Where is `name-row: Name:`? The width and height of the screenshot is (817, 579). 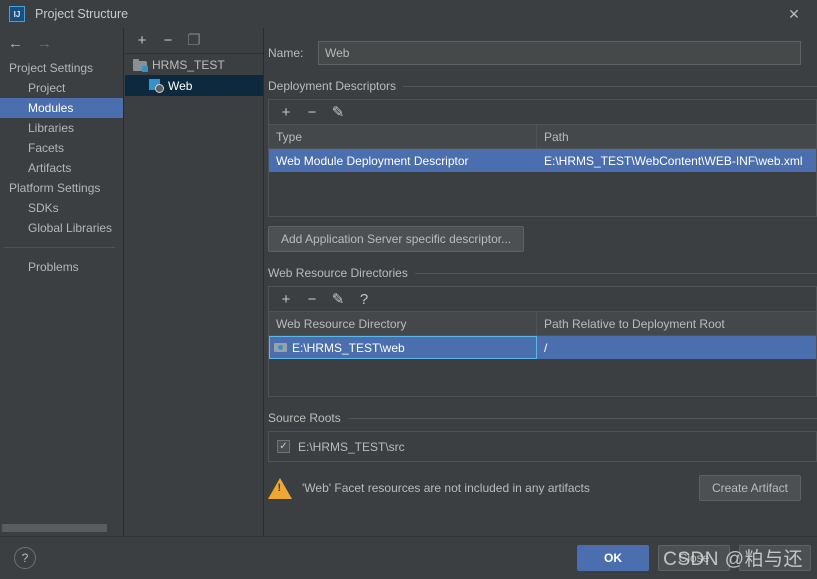
name-row: Name: is located at coordinates (542, 53).